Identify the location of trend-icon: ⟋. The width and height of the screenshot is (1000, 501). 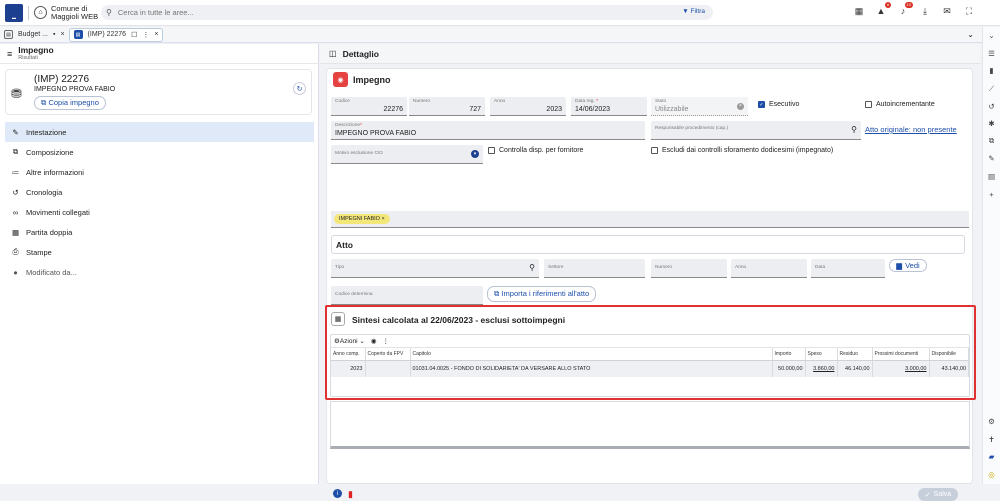
(991, 89).